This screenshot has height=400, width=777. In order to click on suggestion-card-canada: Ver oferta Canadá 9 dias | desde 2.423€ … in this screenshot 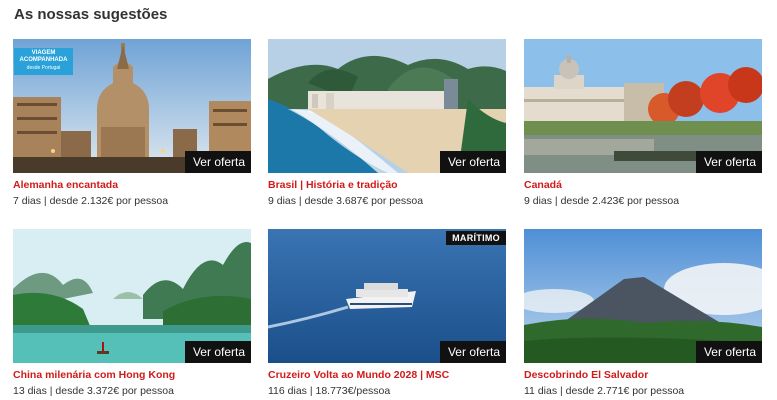, I will do `click(643, 123)`.